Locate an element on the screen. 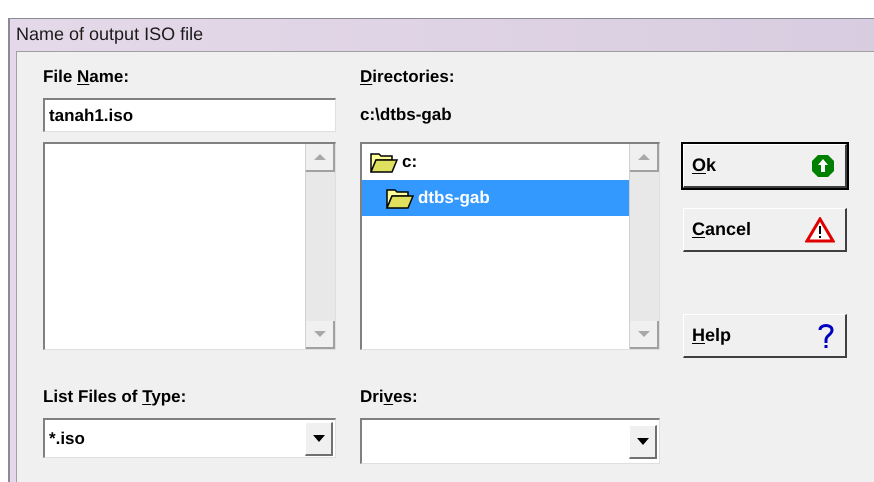  warning-icon is located at coordinates (820, 229).